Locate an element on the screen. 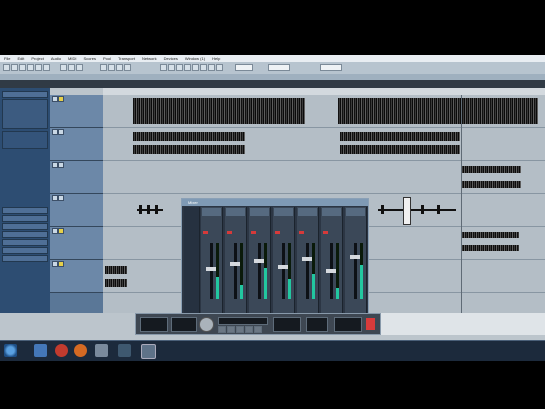  menu-network: Network is located at coordinates (149, 58).